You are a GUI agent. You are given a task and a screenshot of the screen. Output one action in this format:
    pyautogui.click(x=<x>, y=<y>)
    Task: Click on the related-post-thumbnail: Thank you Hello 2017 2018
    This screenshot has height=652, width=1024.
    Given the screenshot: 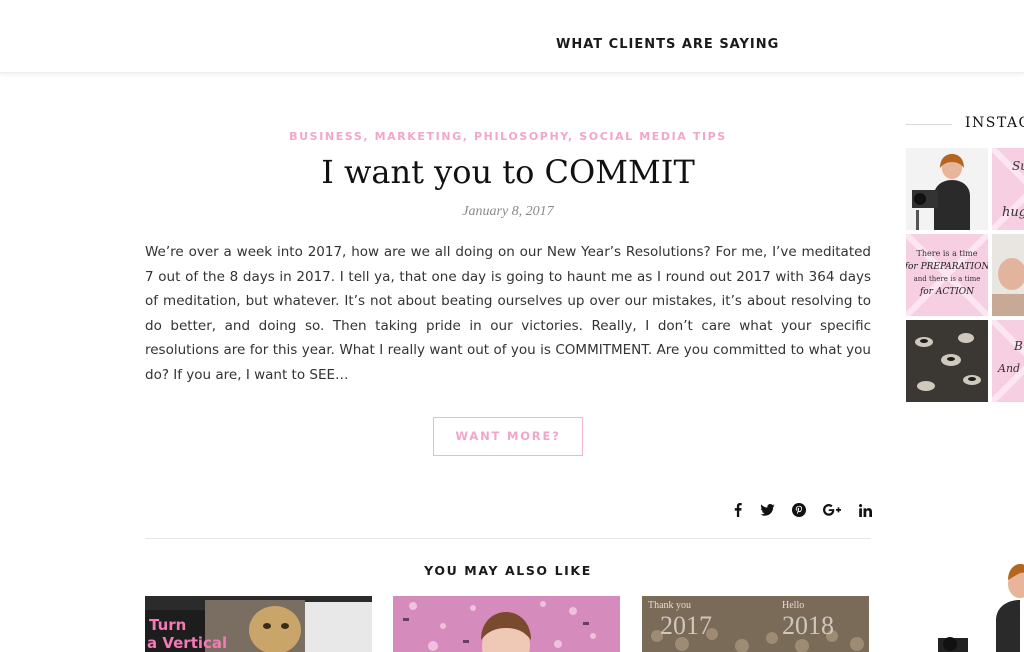 What is the action you would take?
    pyautogui.click(x=755, y=624)
    